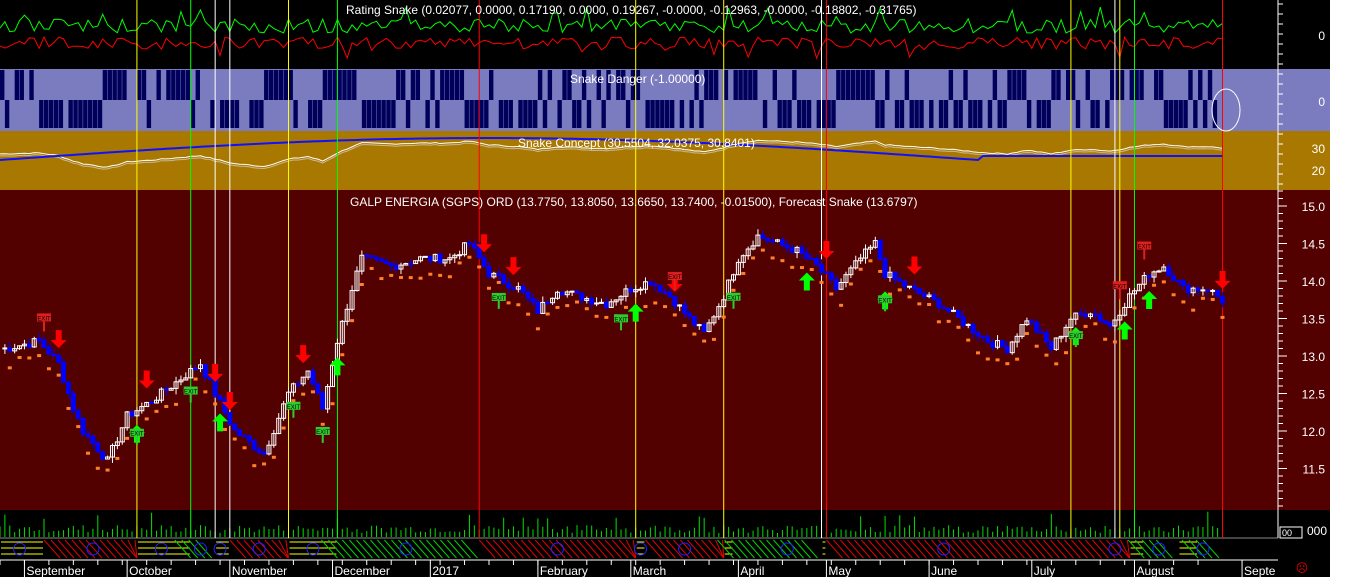 The height and width of the screenshot is (577, 1352). I want to click on sad-face-icon: ☹, so click(1302, 568).